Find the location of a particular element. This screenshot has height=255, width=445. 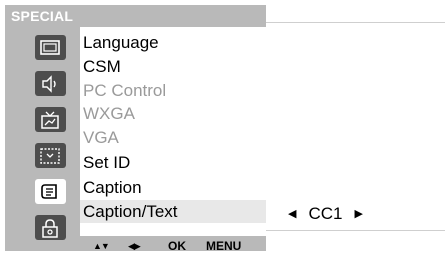

time-icon is located at coordinates (50, 119).